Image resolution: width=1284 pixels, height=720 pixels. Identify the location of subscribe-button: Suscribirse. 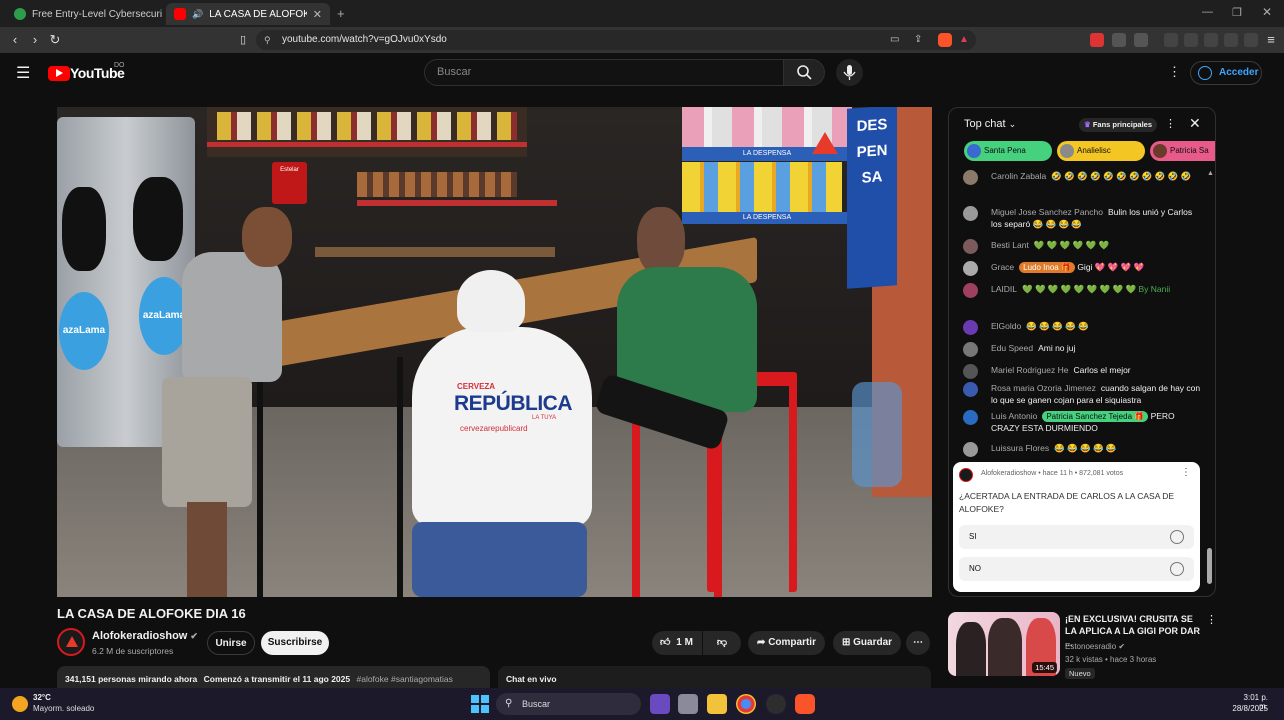
(295, 643).